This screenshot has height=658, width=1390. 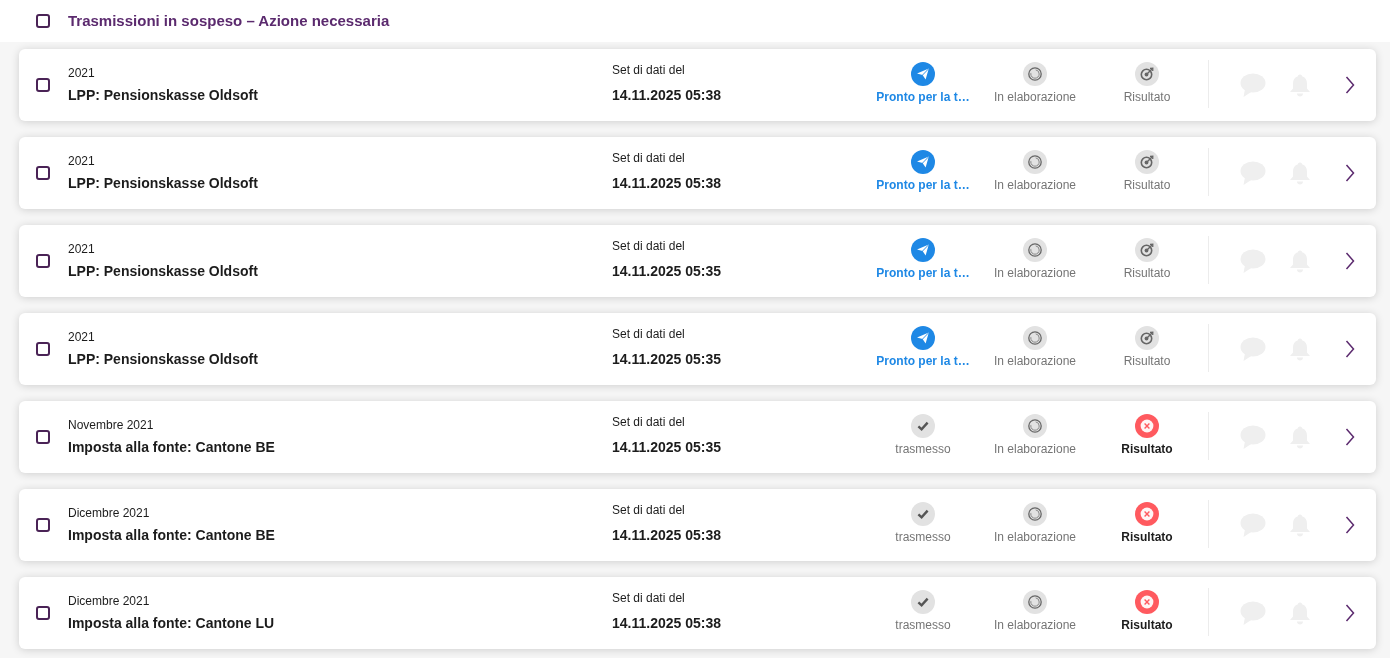 What do you see at coordinates (43, 21) in the screenshot?
I see `select-all-checkbox` at bounding box center [43, 21].